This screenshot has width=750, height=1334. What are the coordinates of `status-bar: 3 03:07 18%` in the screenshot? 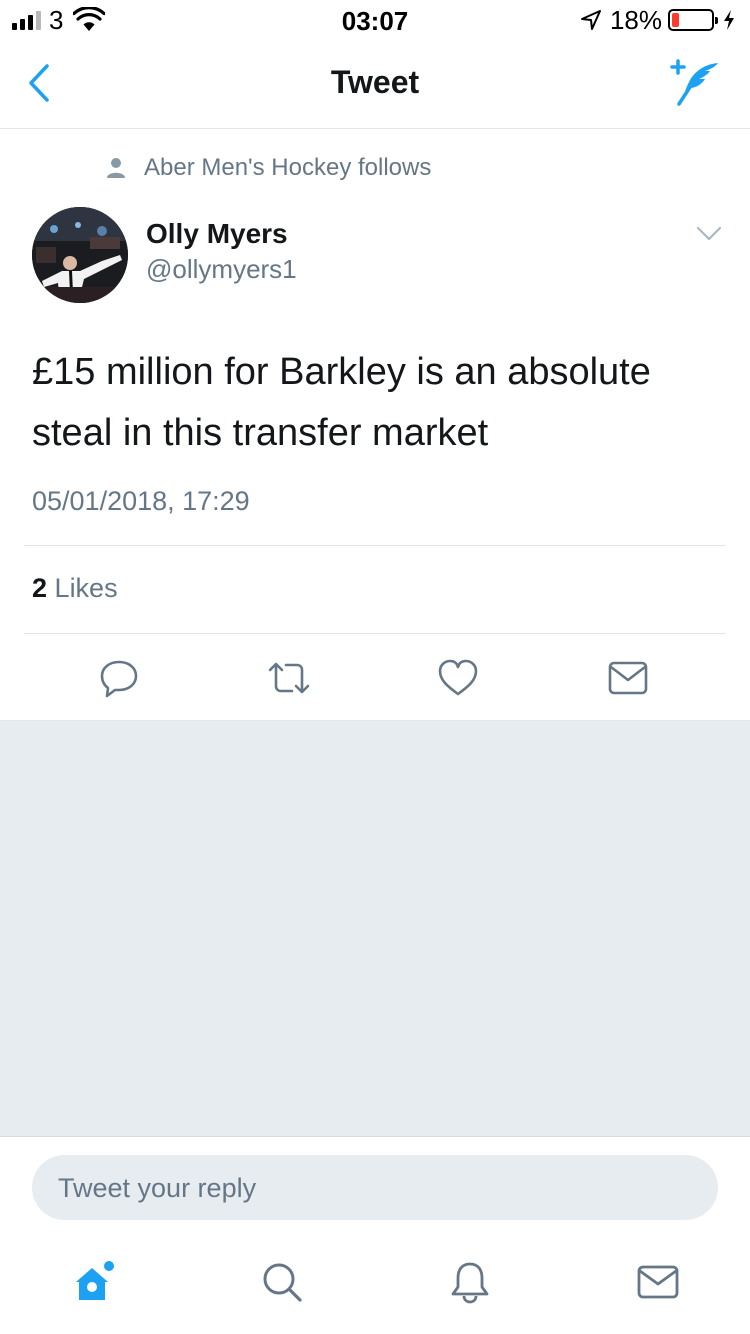 It's located at (375, 20).